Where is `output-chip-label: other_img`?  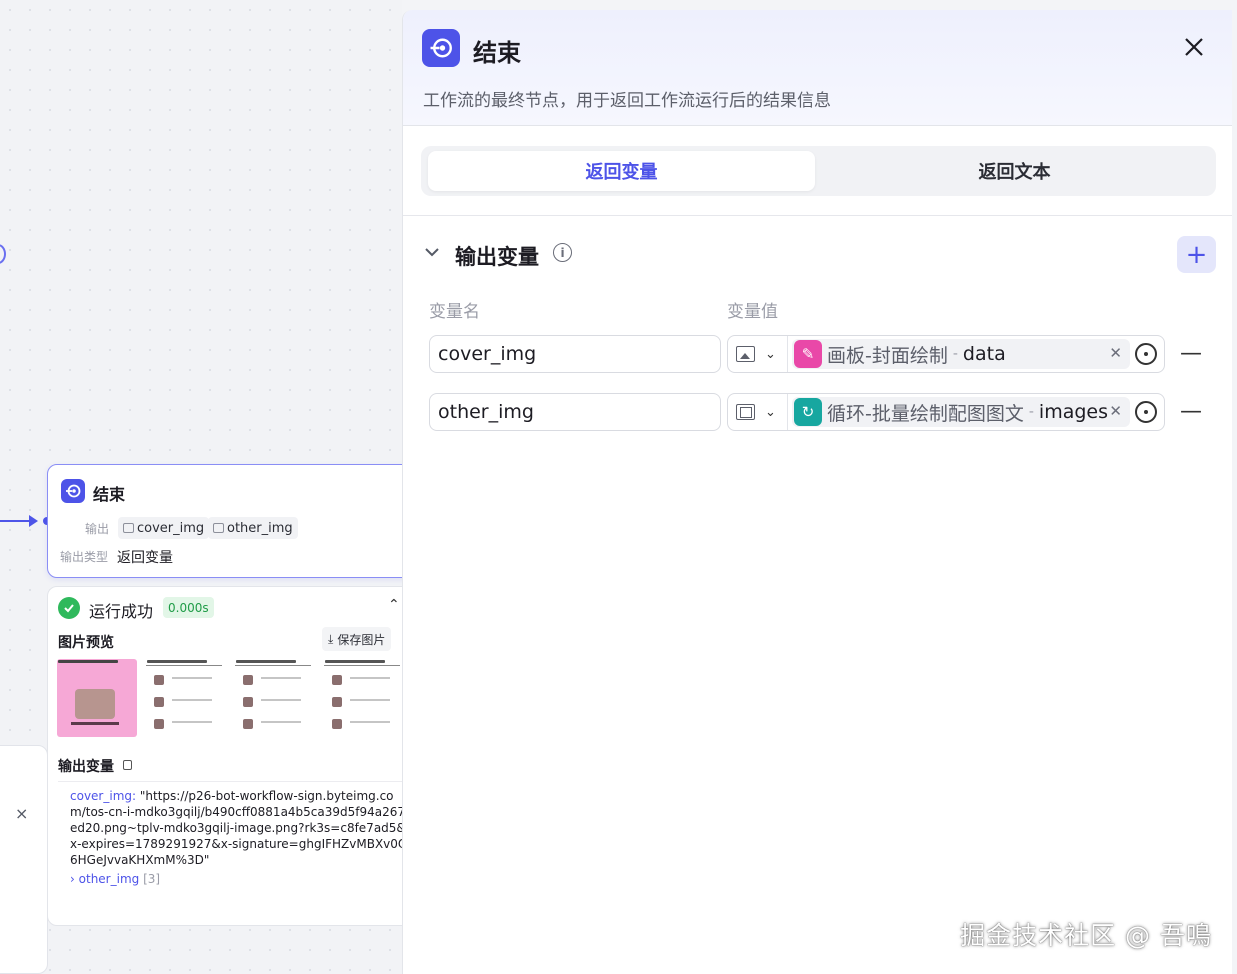 output-chip-label: other_img is located at coordinates (260, 528).